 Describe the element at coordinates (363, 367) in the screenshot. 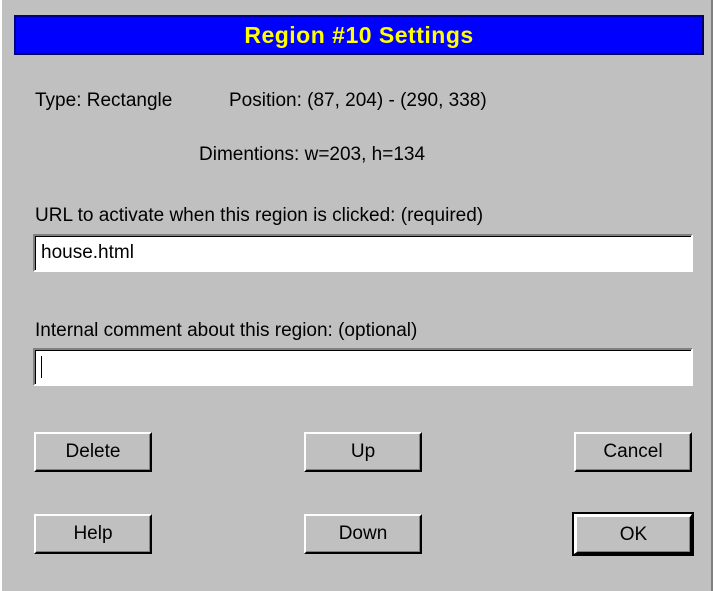

I see `comment-input` at that location.